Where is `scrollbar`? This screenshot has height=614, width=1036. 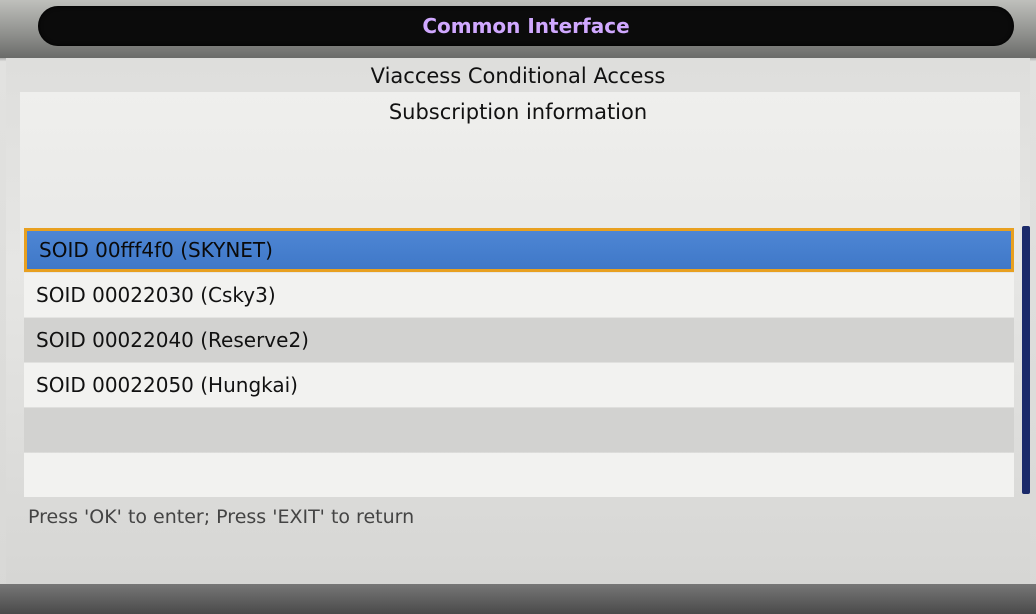 scrollbar is located at coordinates (1026, 360).